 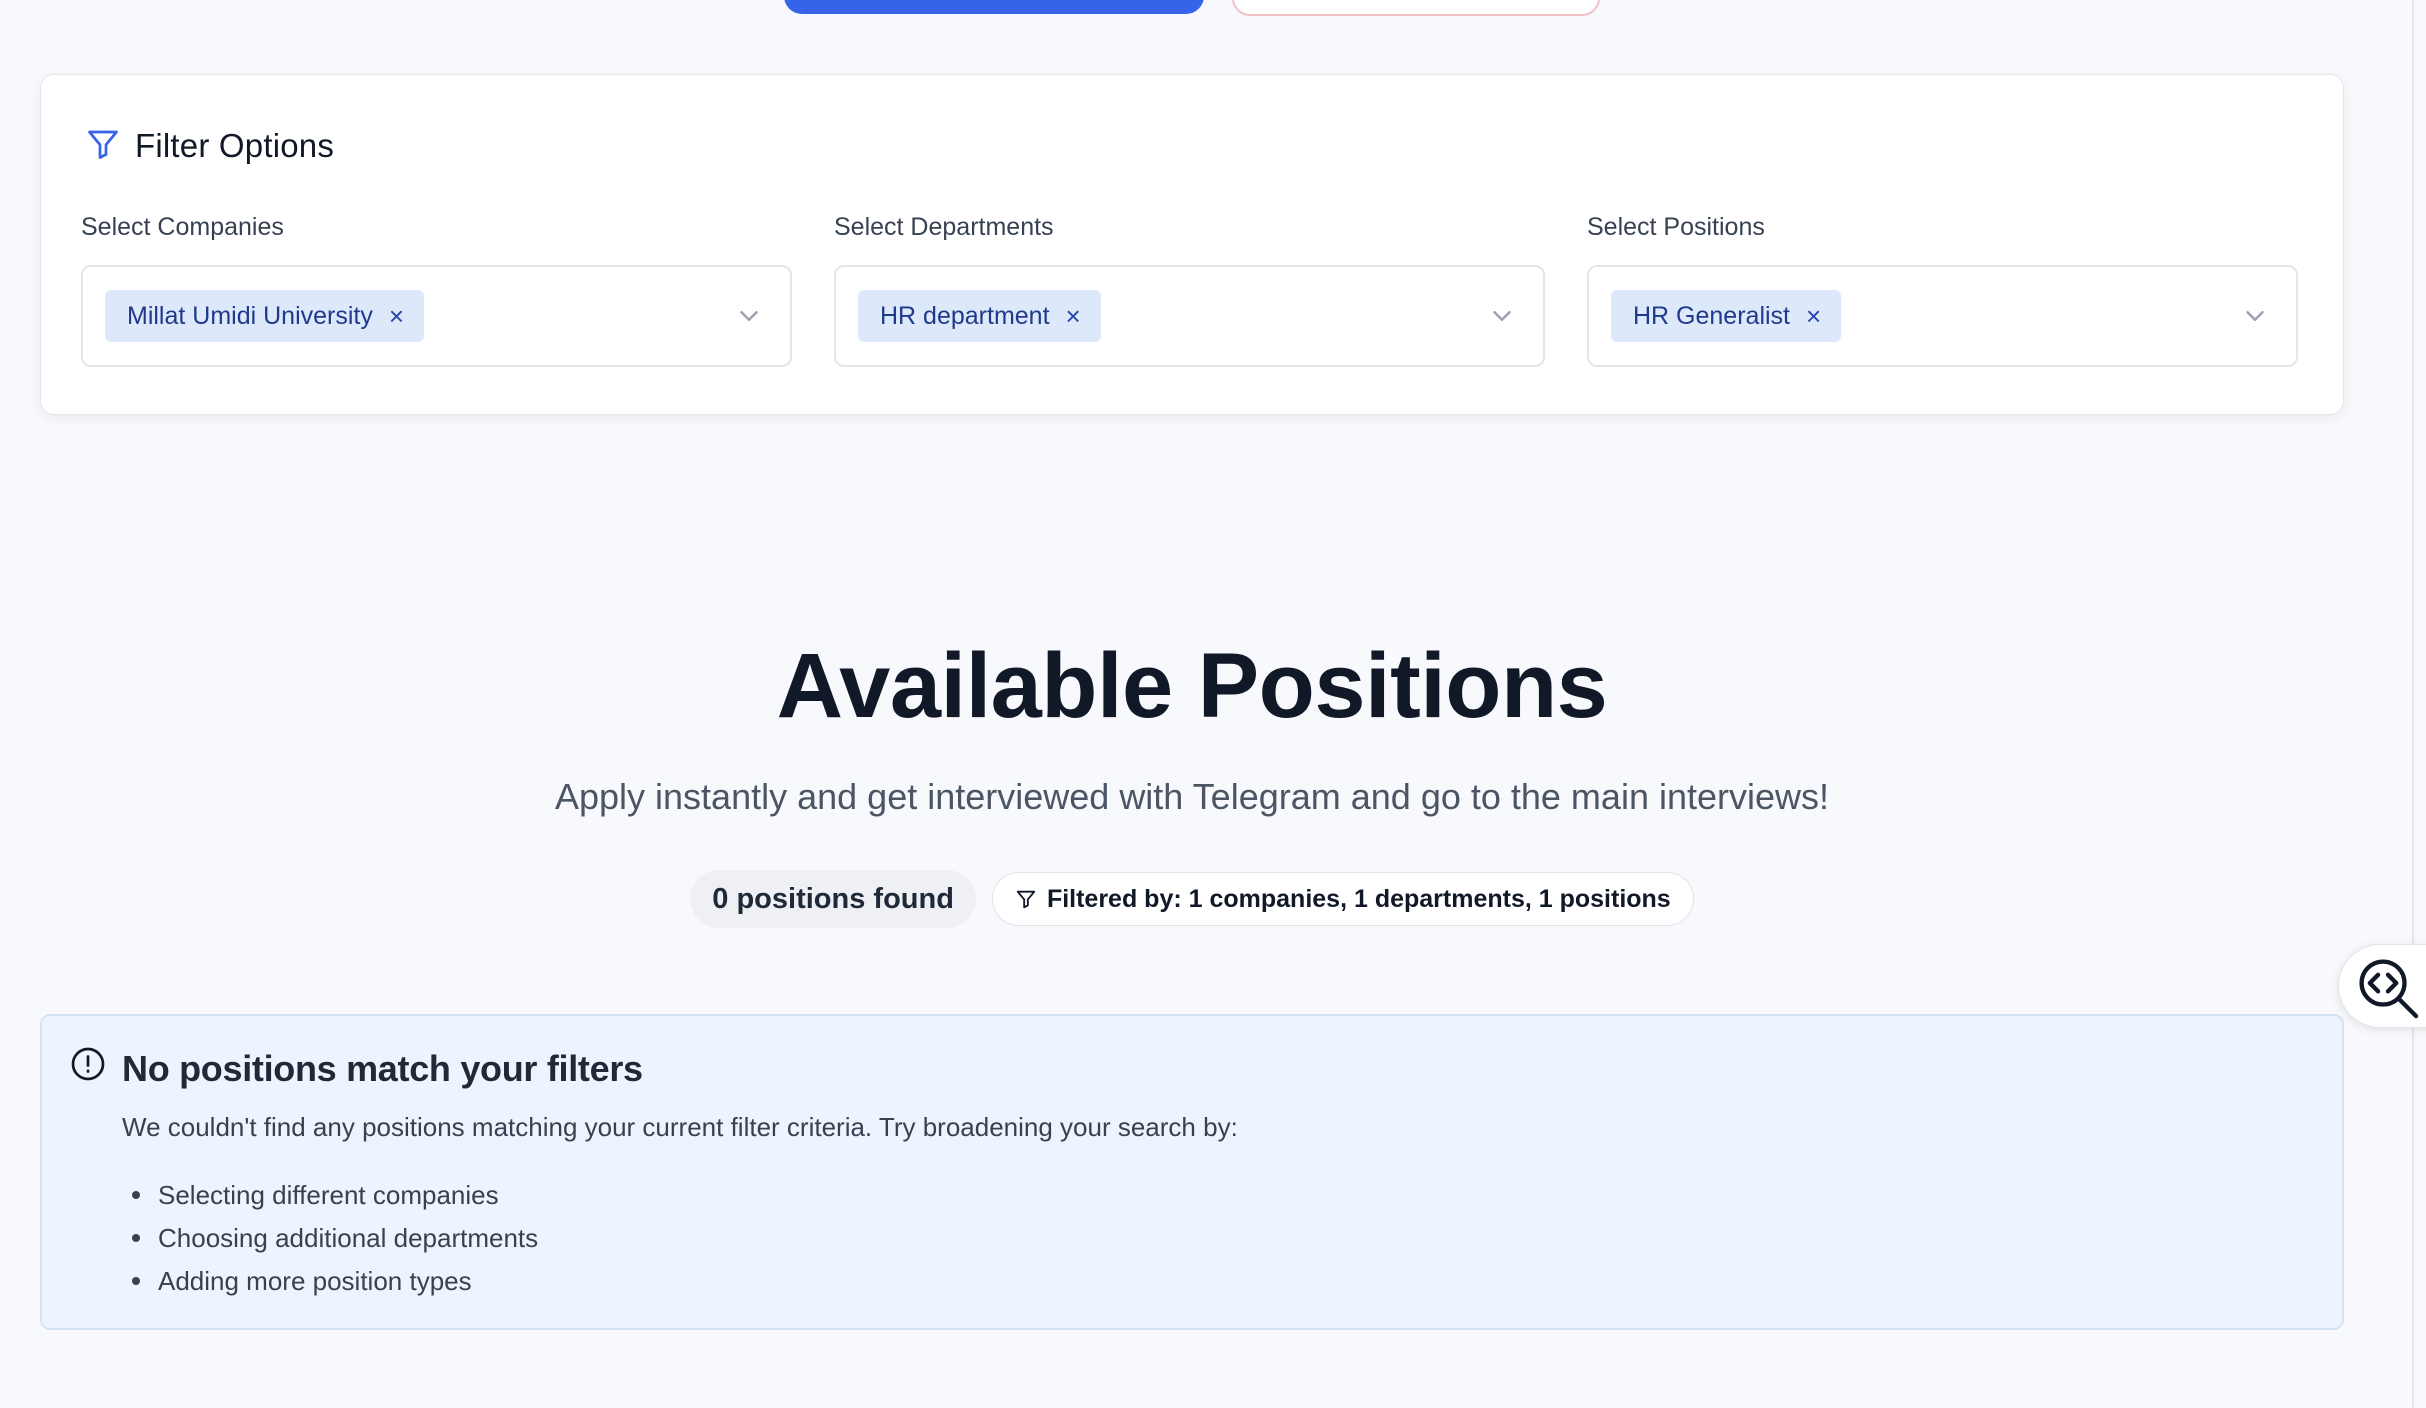 I want to click on positions-field: Select Positions HR Generalist ×, so click(x=1942, y=290).